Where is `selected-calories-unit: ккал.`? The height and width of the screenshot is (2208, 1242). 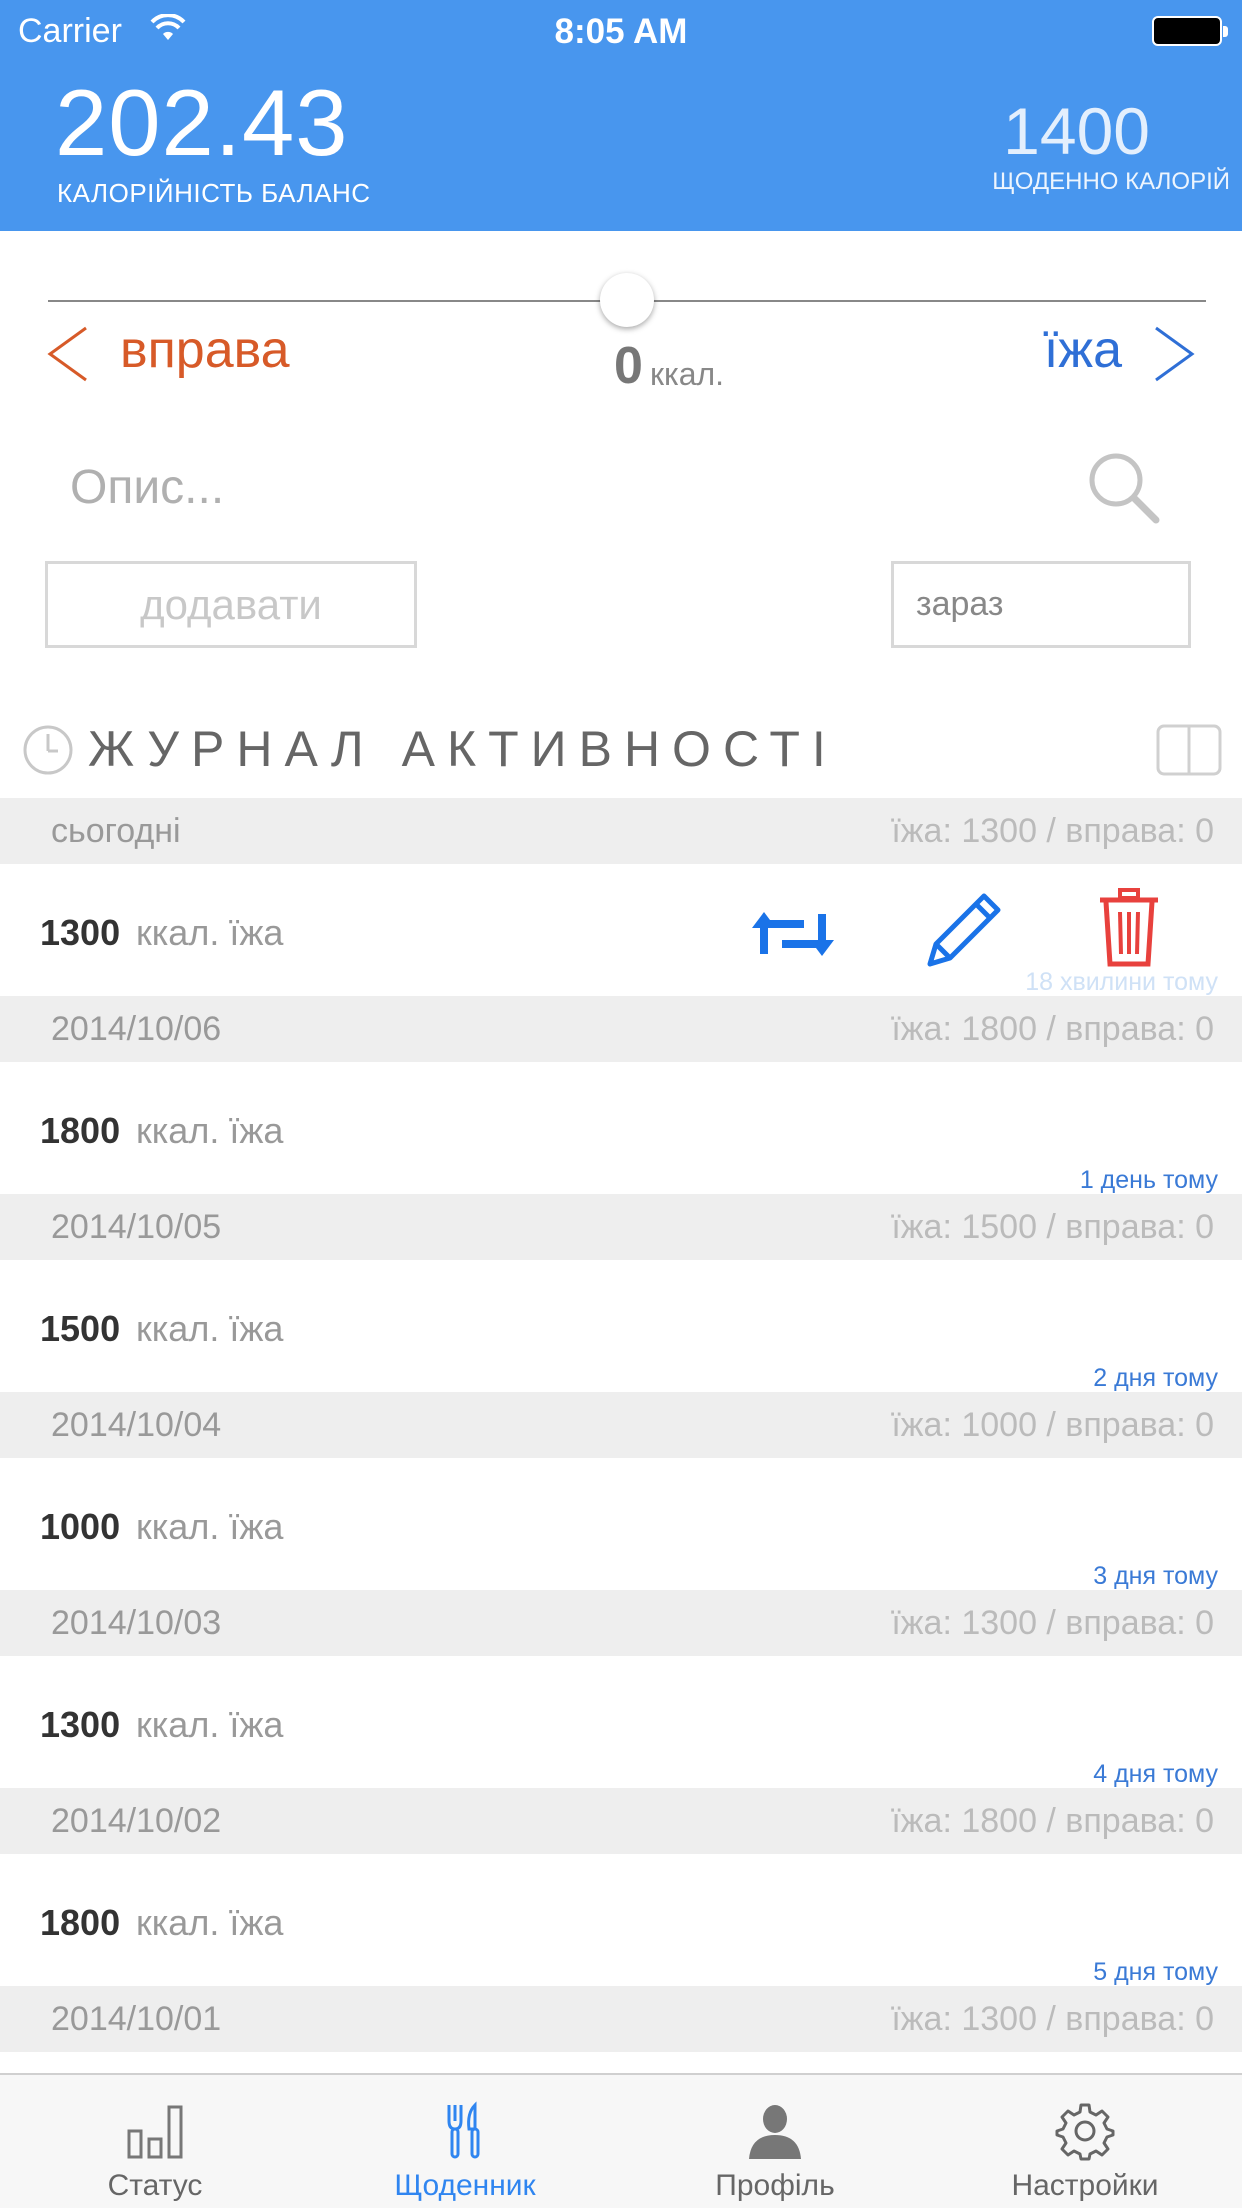 selected-calories-unit: ккал. is located at coordinates (687, 374).